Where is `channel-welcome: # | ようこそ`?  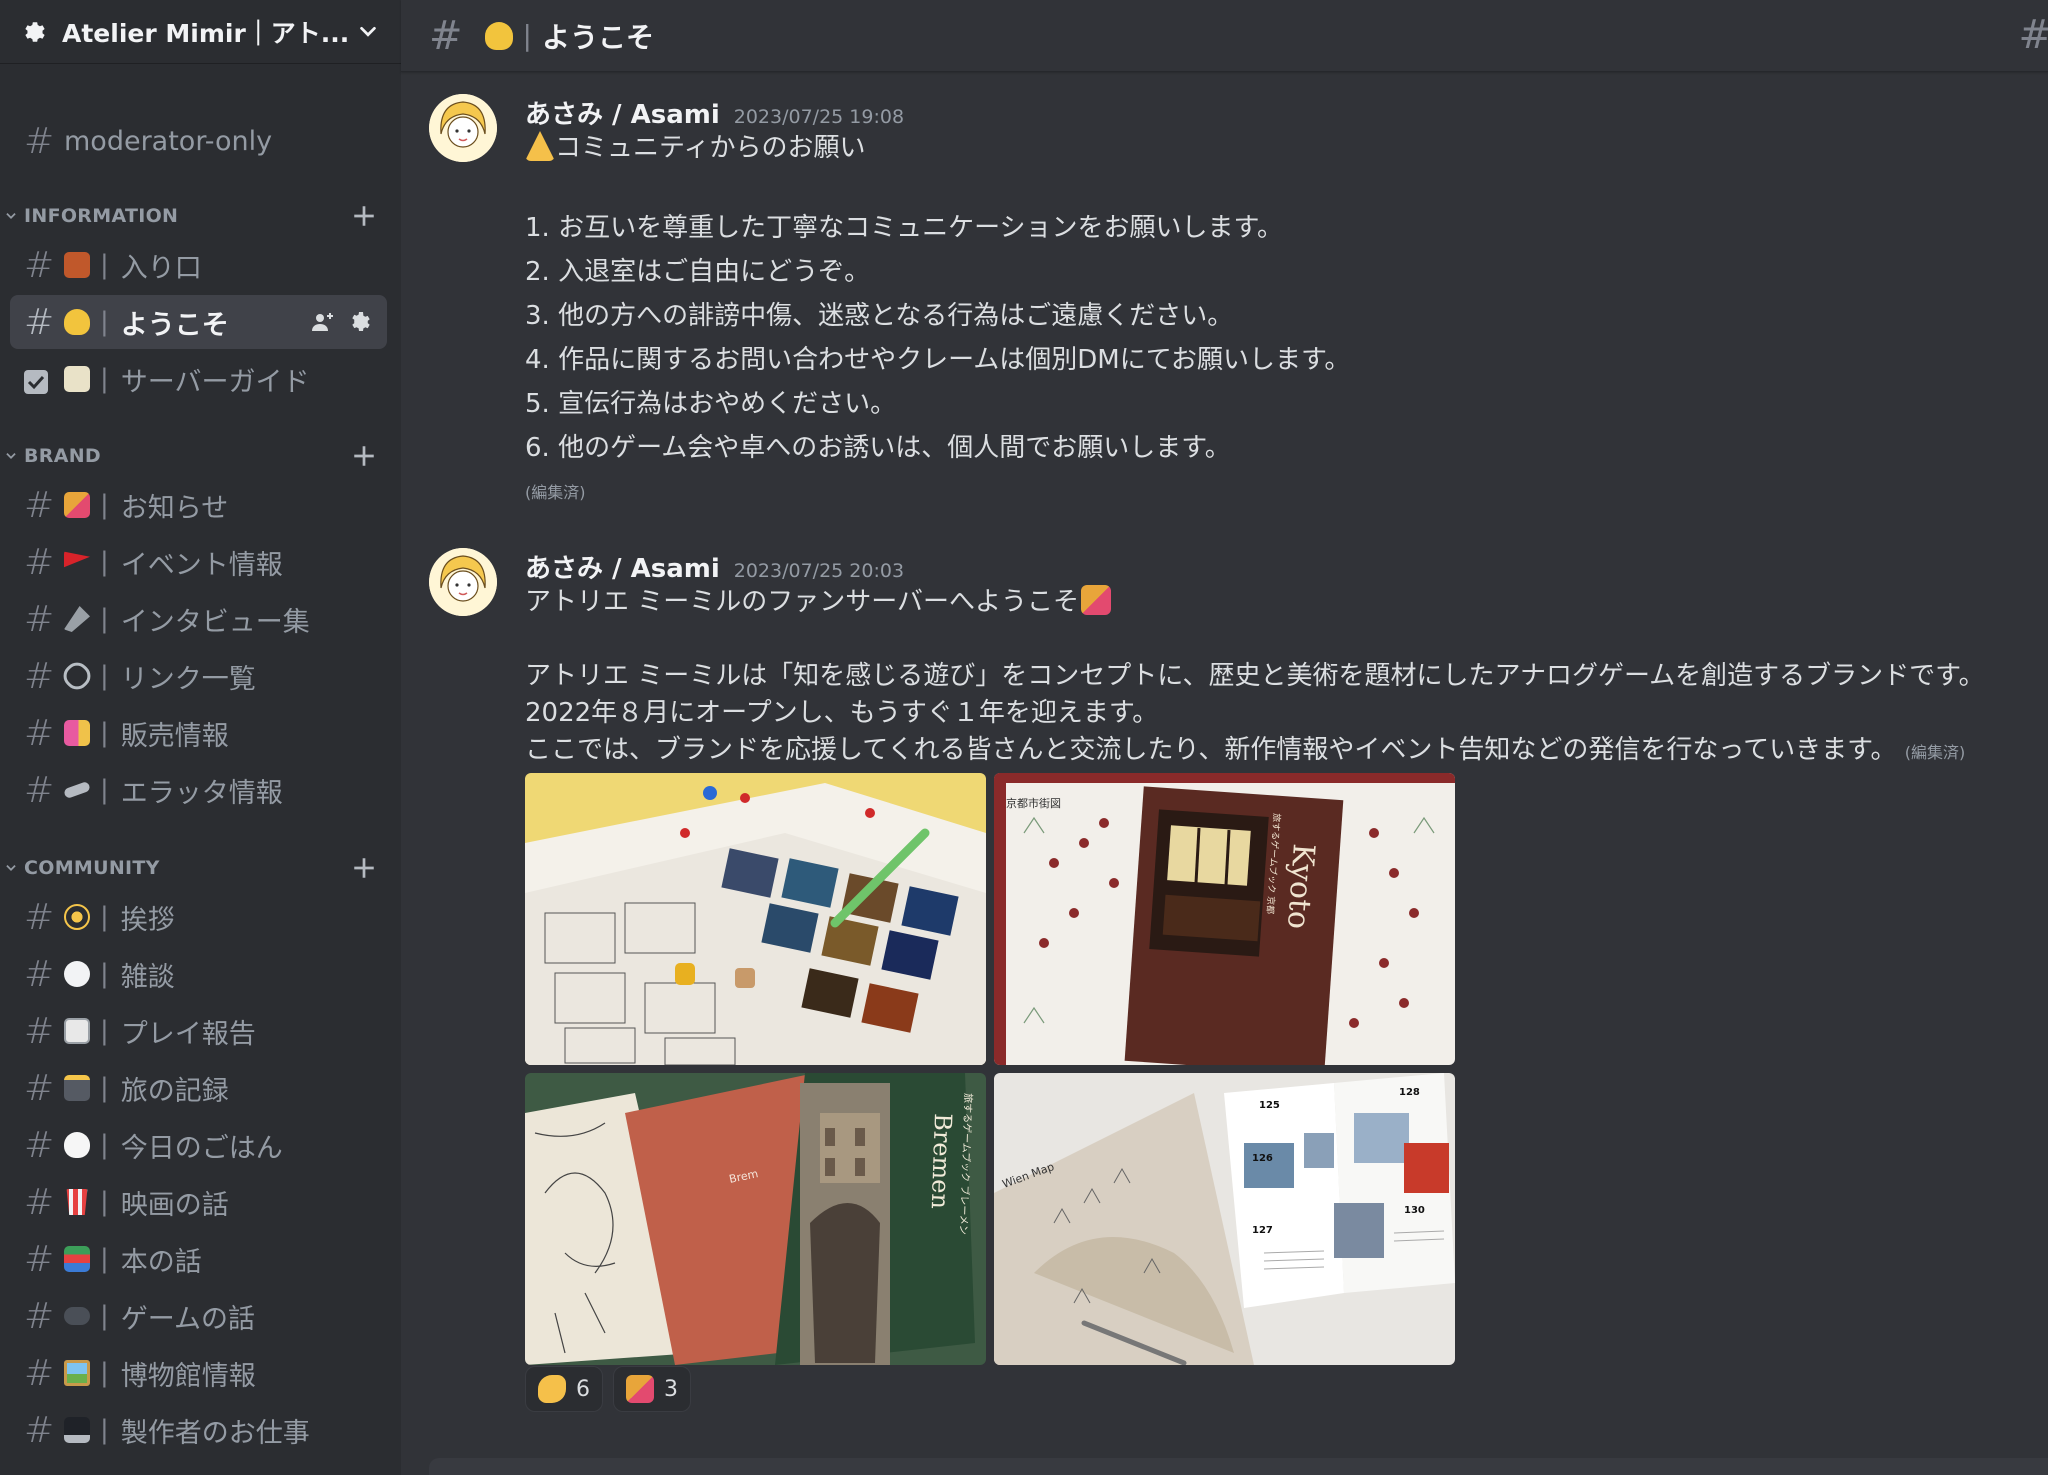
channel-welcome: # | ようこそ is located at coordinates (198, 322).